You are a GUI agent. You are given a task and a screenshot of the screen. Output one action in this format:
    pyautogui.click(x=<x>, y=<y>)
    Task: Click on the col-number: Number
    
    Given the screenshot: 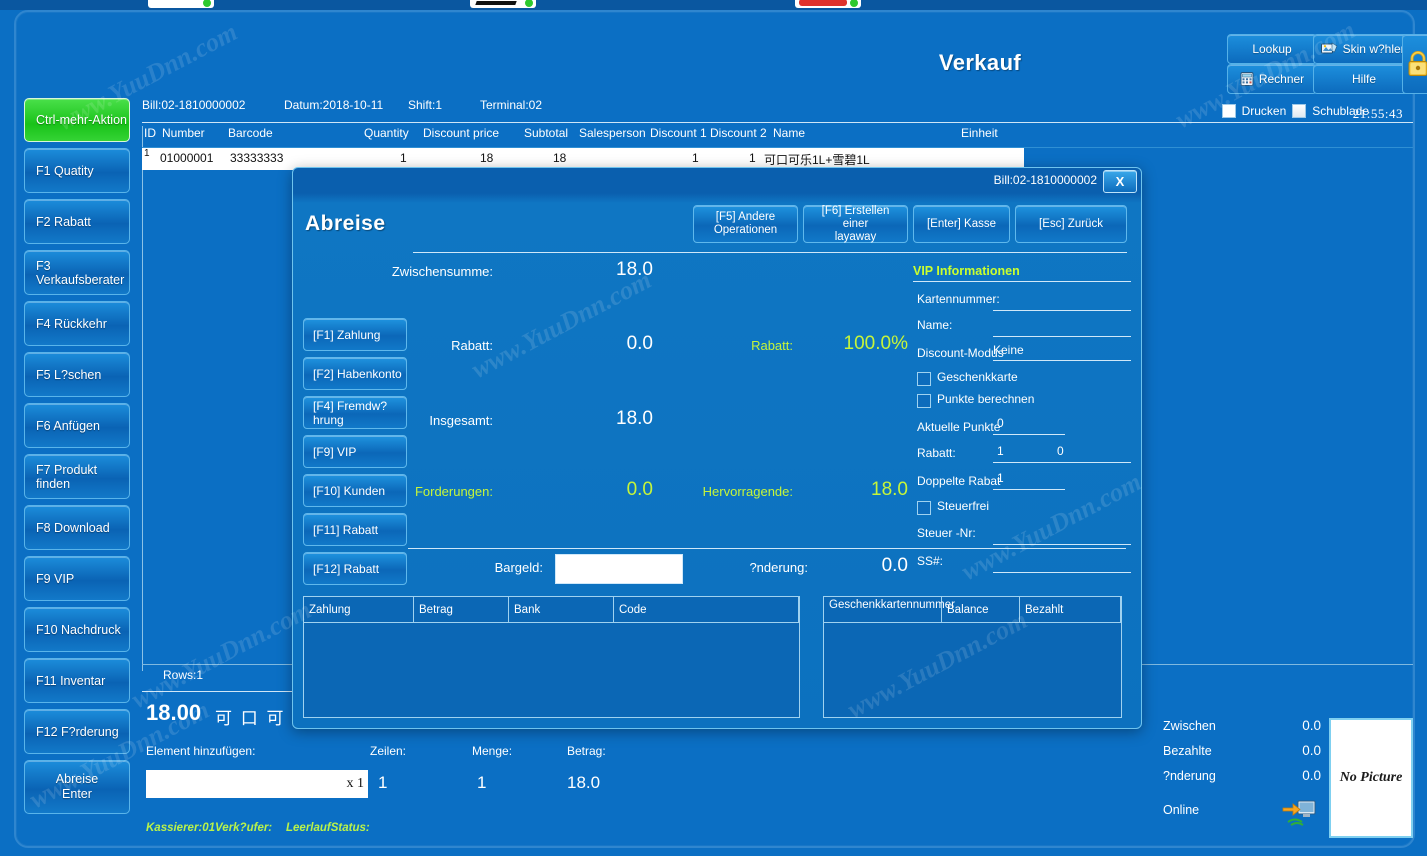 What is the action you would take?
    pyautogui.click(x=183, y=133)
    